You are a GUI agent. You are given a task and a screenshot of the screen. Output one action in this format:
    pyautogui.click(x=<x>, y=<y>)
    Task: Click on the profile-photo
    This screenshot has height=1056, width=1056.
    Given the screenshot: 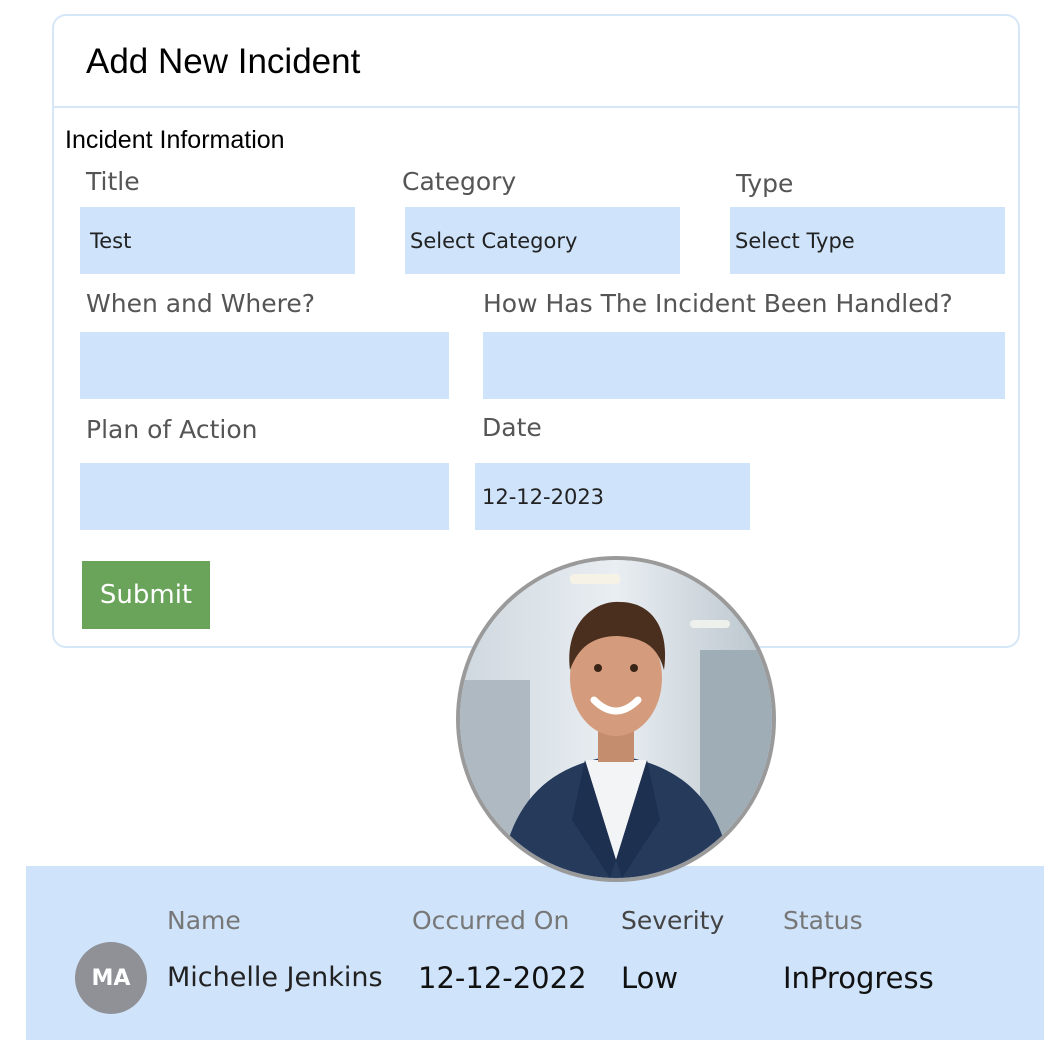 What is the action you would take?
    pyautogui.click(x=616, y=719)
    